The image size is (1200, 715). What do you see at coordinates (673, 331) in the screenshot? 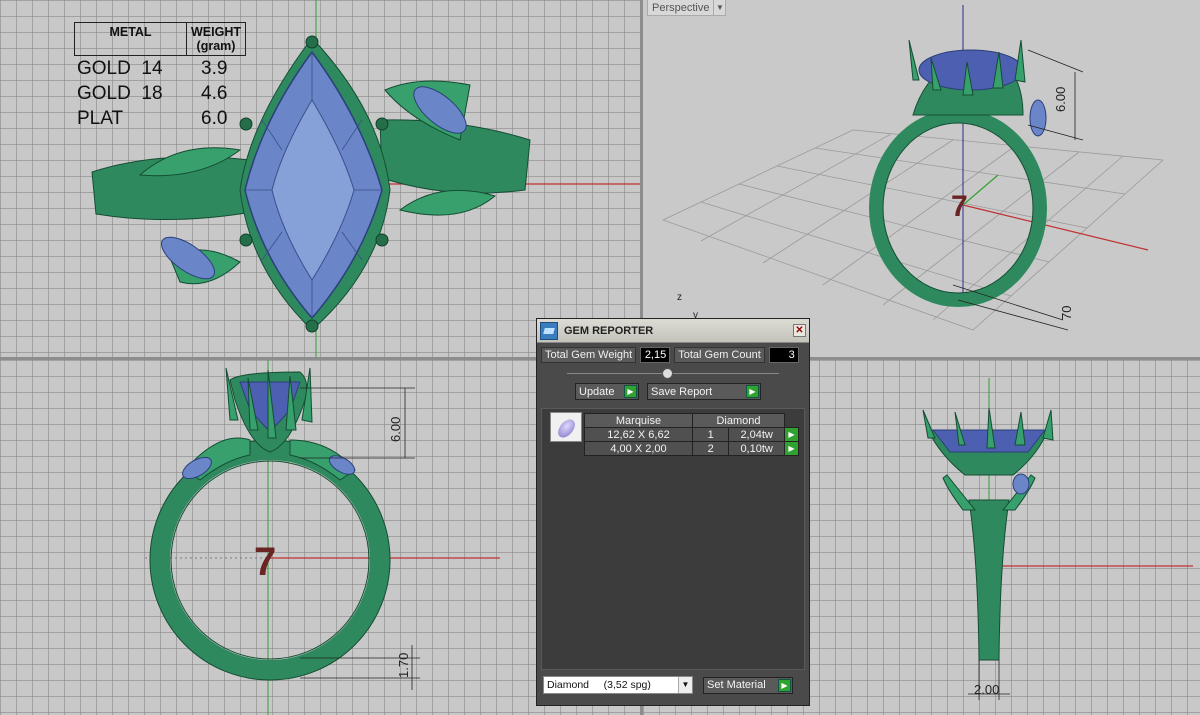
I see `window-titlebar: GEM REPORTER ✕` at bounding box center [673, 331].